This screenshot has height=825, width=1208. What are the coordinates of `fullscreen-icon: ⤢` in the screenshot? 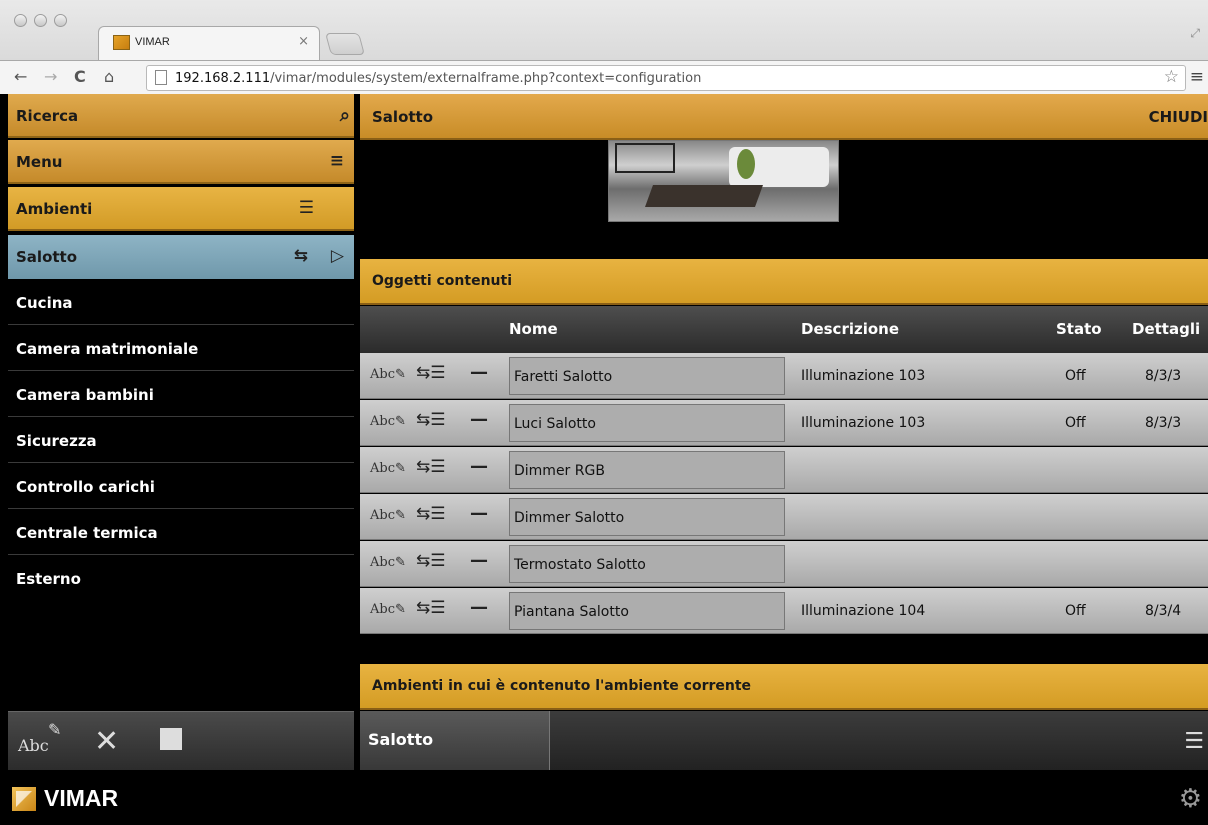 It's located at (1195, 33).